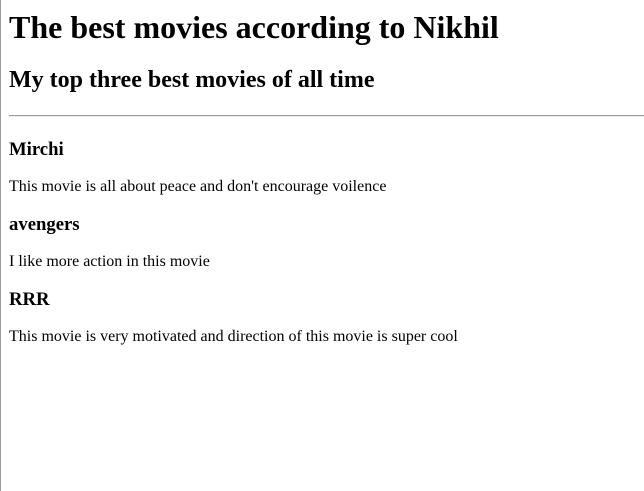 This screenshot has width=644, height=491. Describe the element at coordinates (192, 80) in the screenshot. I see `page-subtitle: My top three best movies of all time` at that location.